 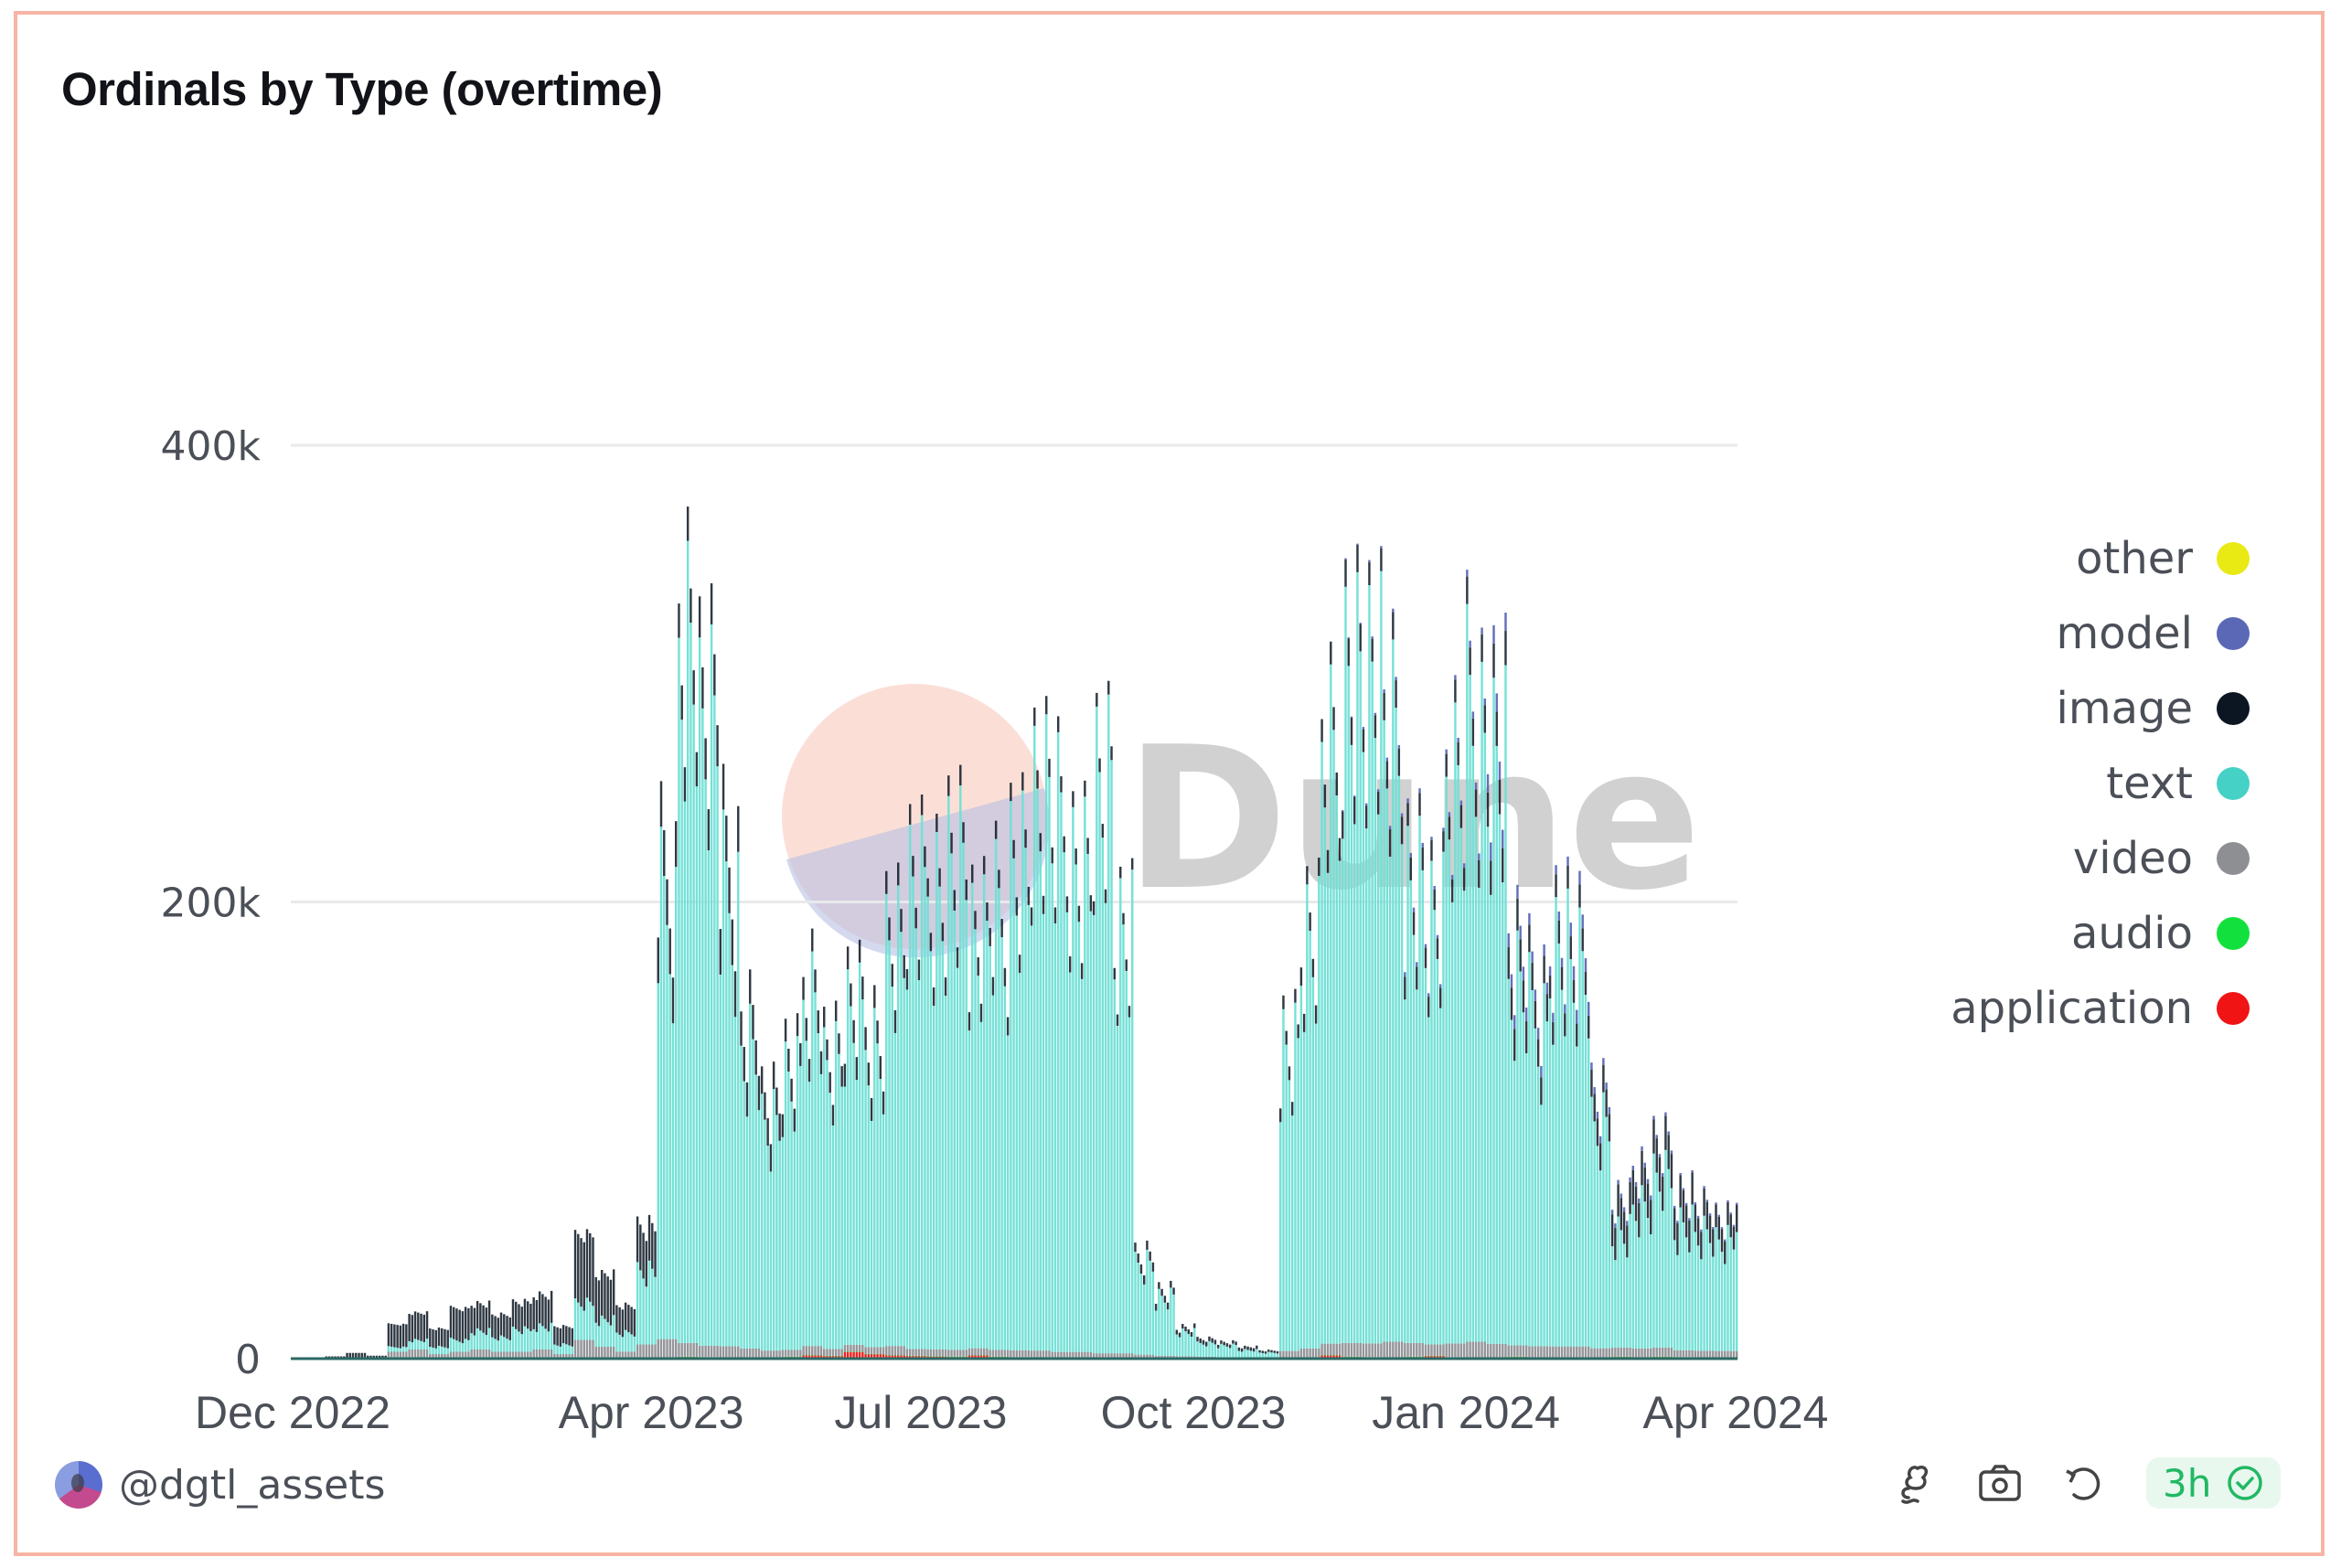 What do you see at coordinates (2000, 1483) in the screenshot?
I see `screenshot-button` at bounding box center [2000, 1483].